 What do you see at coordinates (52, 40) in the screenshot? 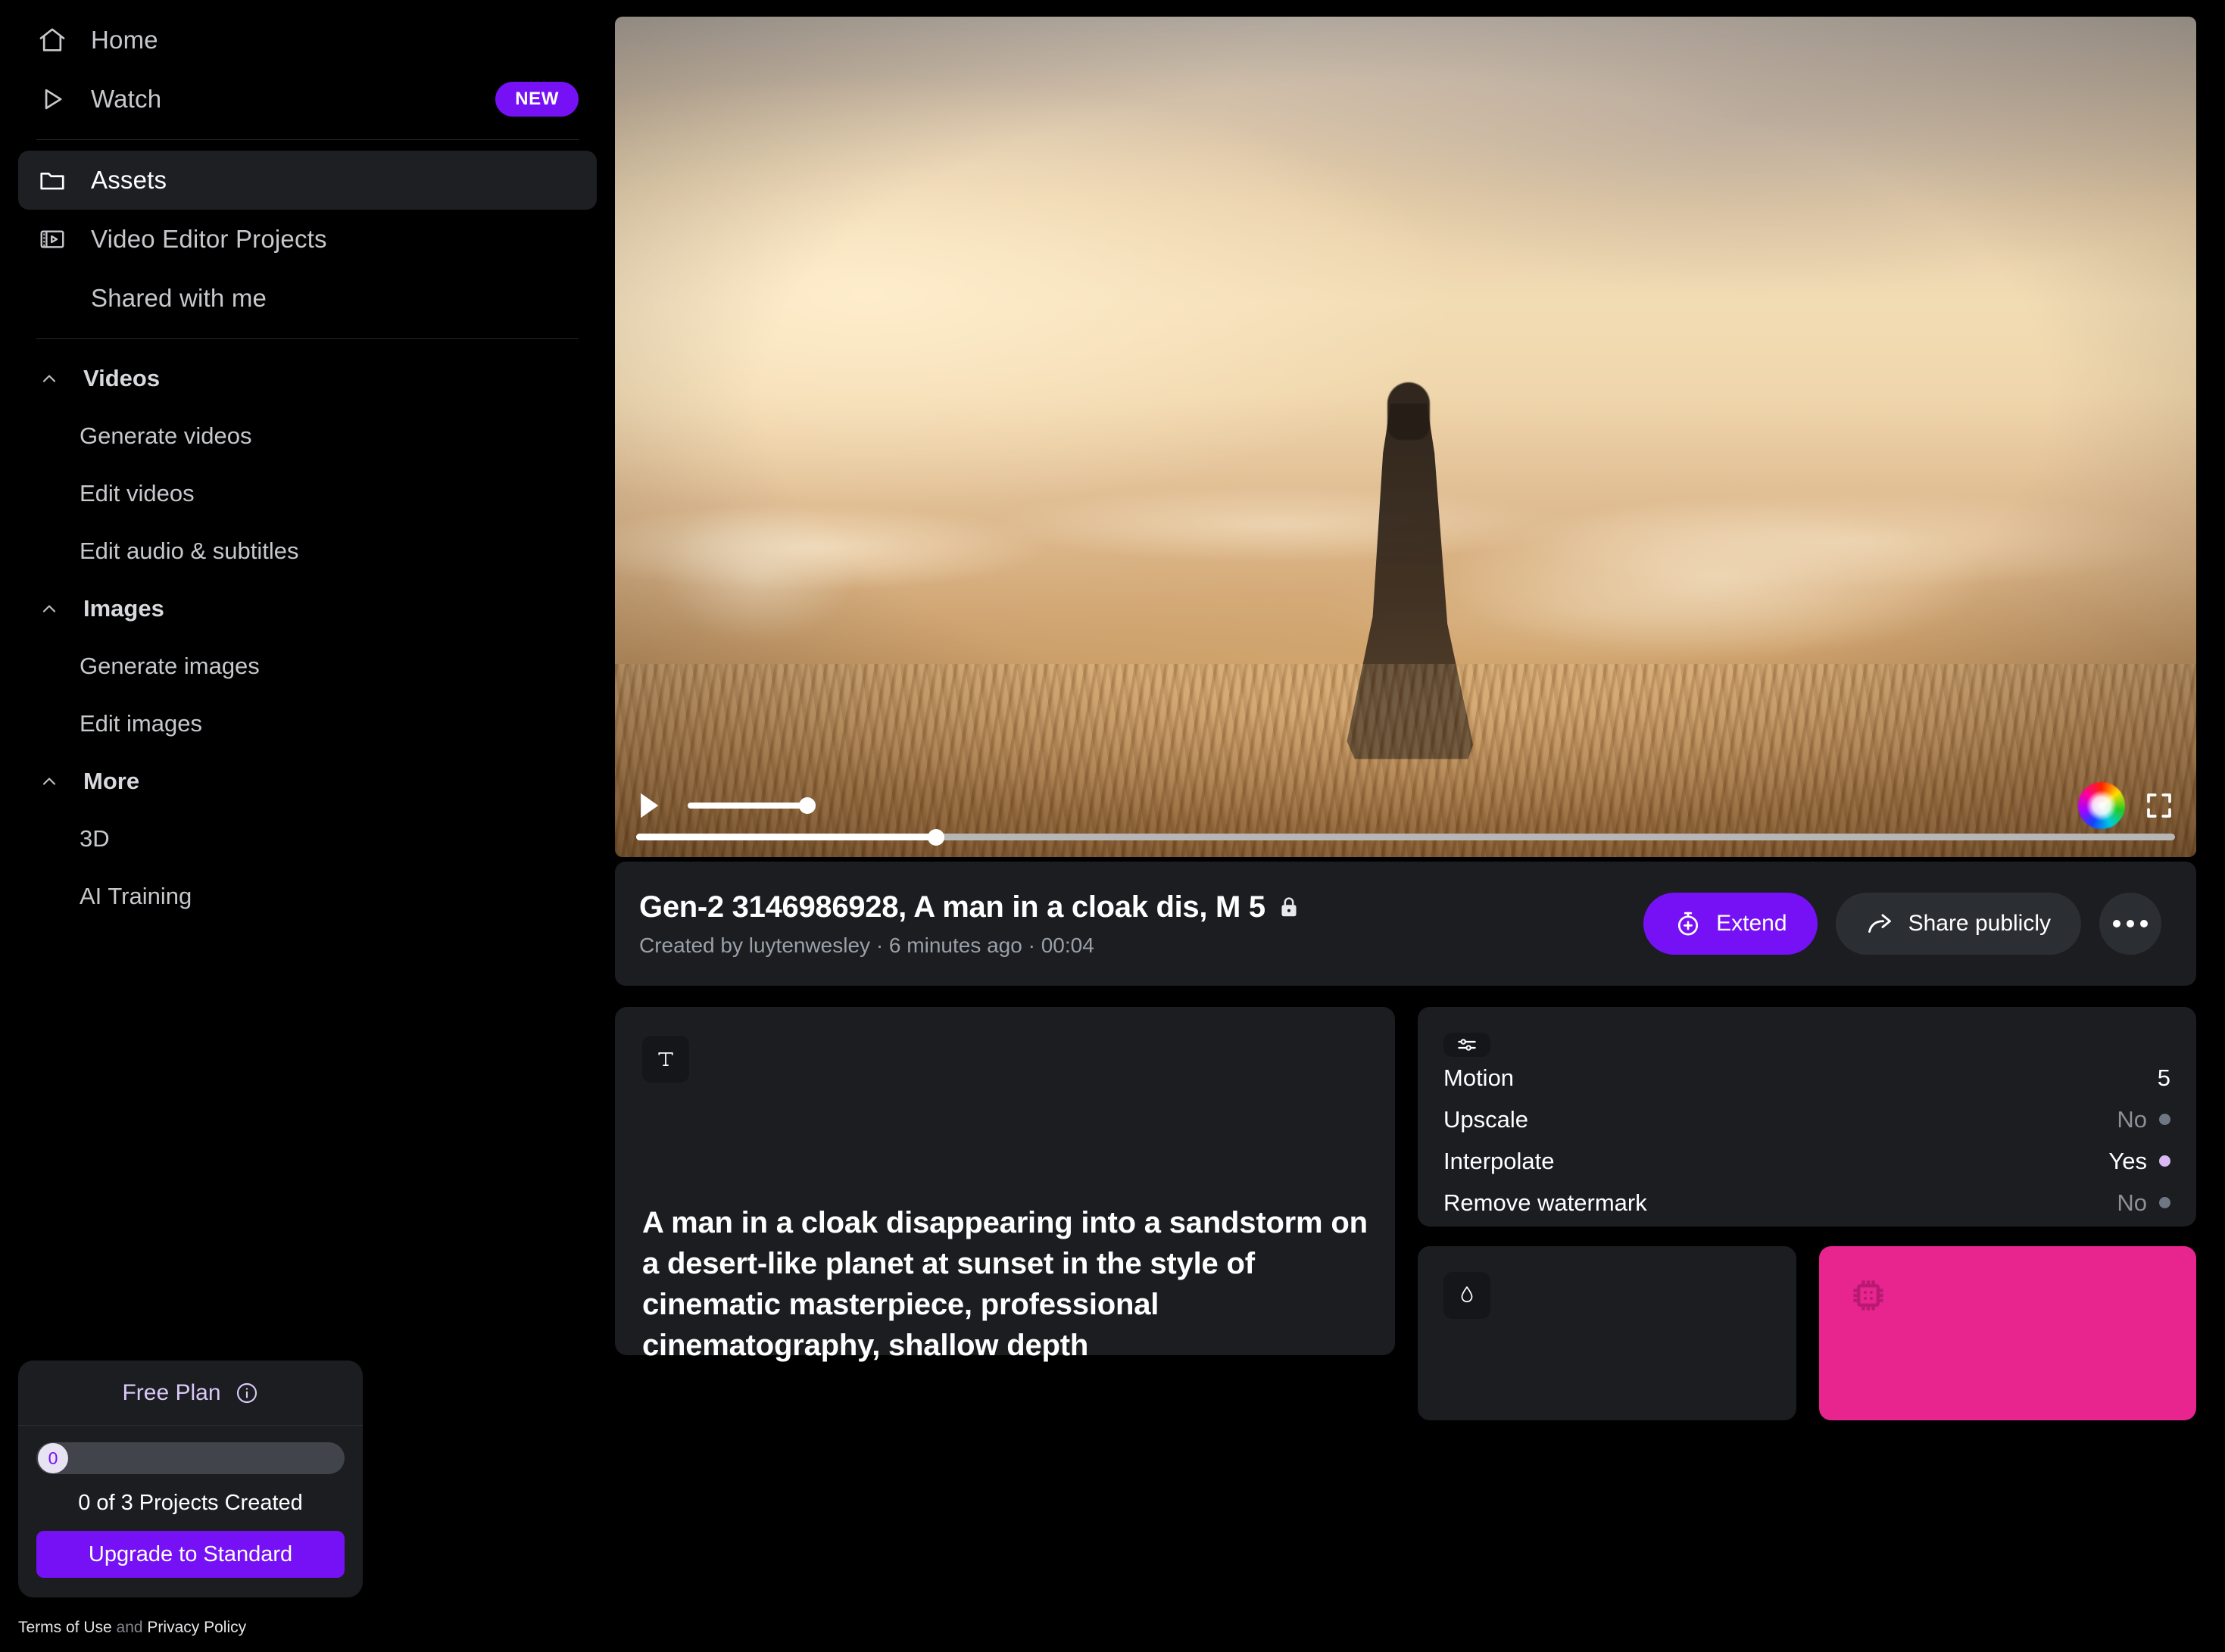
I see `home-icon` at bounding box center [52, 40].